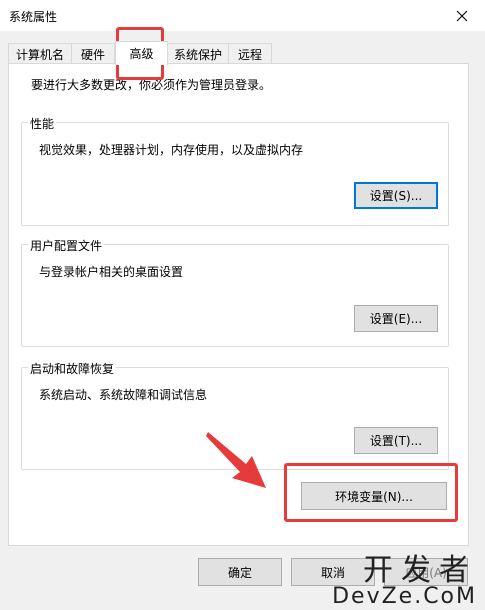  What do you see at coordinates (66, 245) in the screenshot?
I see `user-profiles-group-label: 用户配置文件` at bounding box center [66, 245].